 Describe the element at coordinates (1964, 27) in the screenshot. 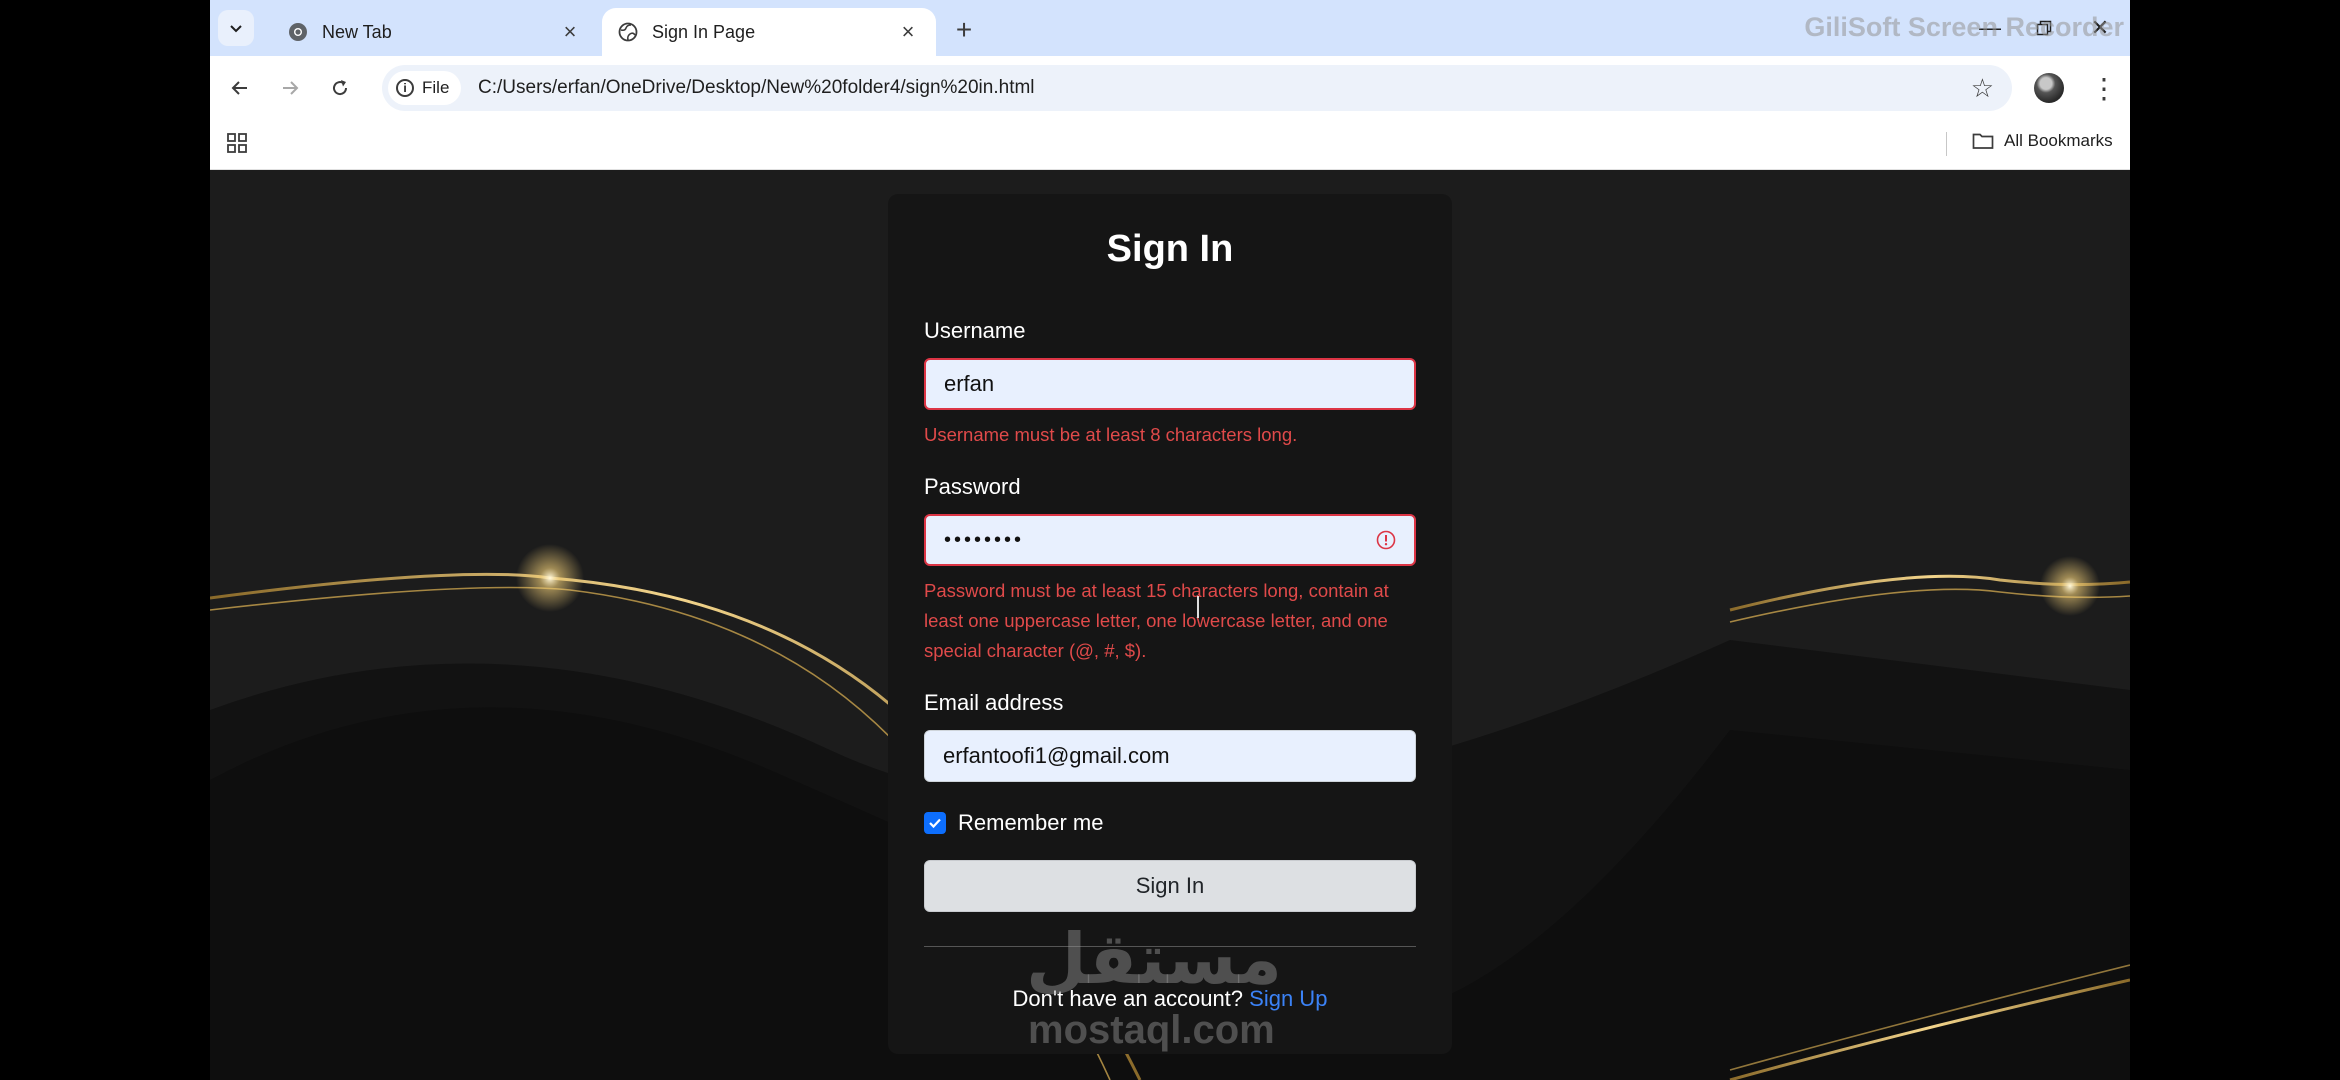

I see `recorder-watermark: GiliSoft Screen Recorder` at that location.